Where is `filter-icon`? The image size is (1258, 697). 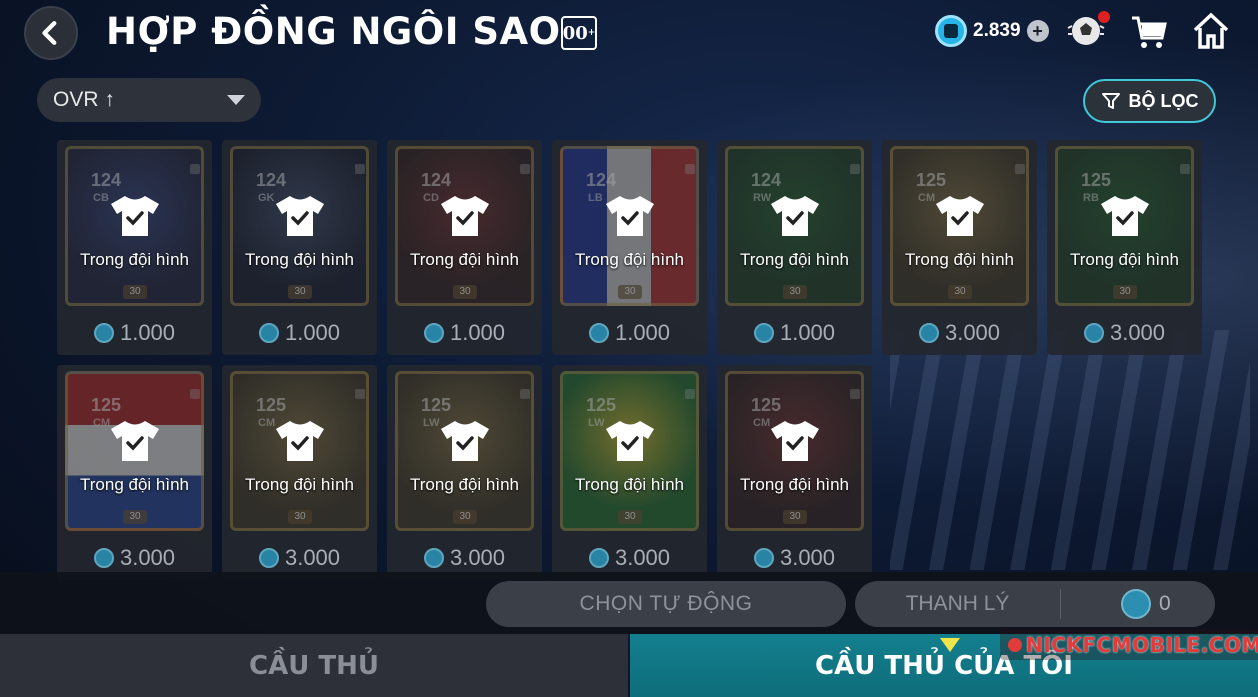 filter-icon is located at coordinates (1110, 101).